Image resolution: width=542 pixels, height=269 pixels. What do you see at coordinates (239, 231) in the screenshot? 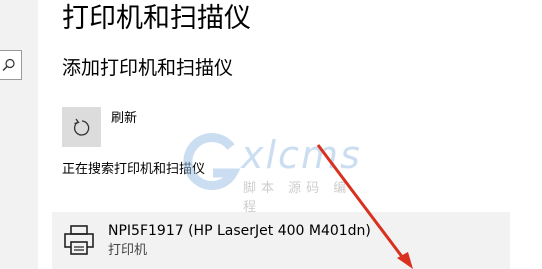
I see `device-name: NPI5F1917 (HP LaserJet 400 M401dn)` at bounding box center [239, 231].